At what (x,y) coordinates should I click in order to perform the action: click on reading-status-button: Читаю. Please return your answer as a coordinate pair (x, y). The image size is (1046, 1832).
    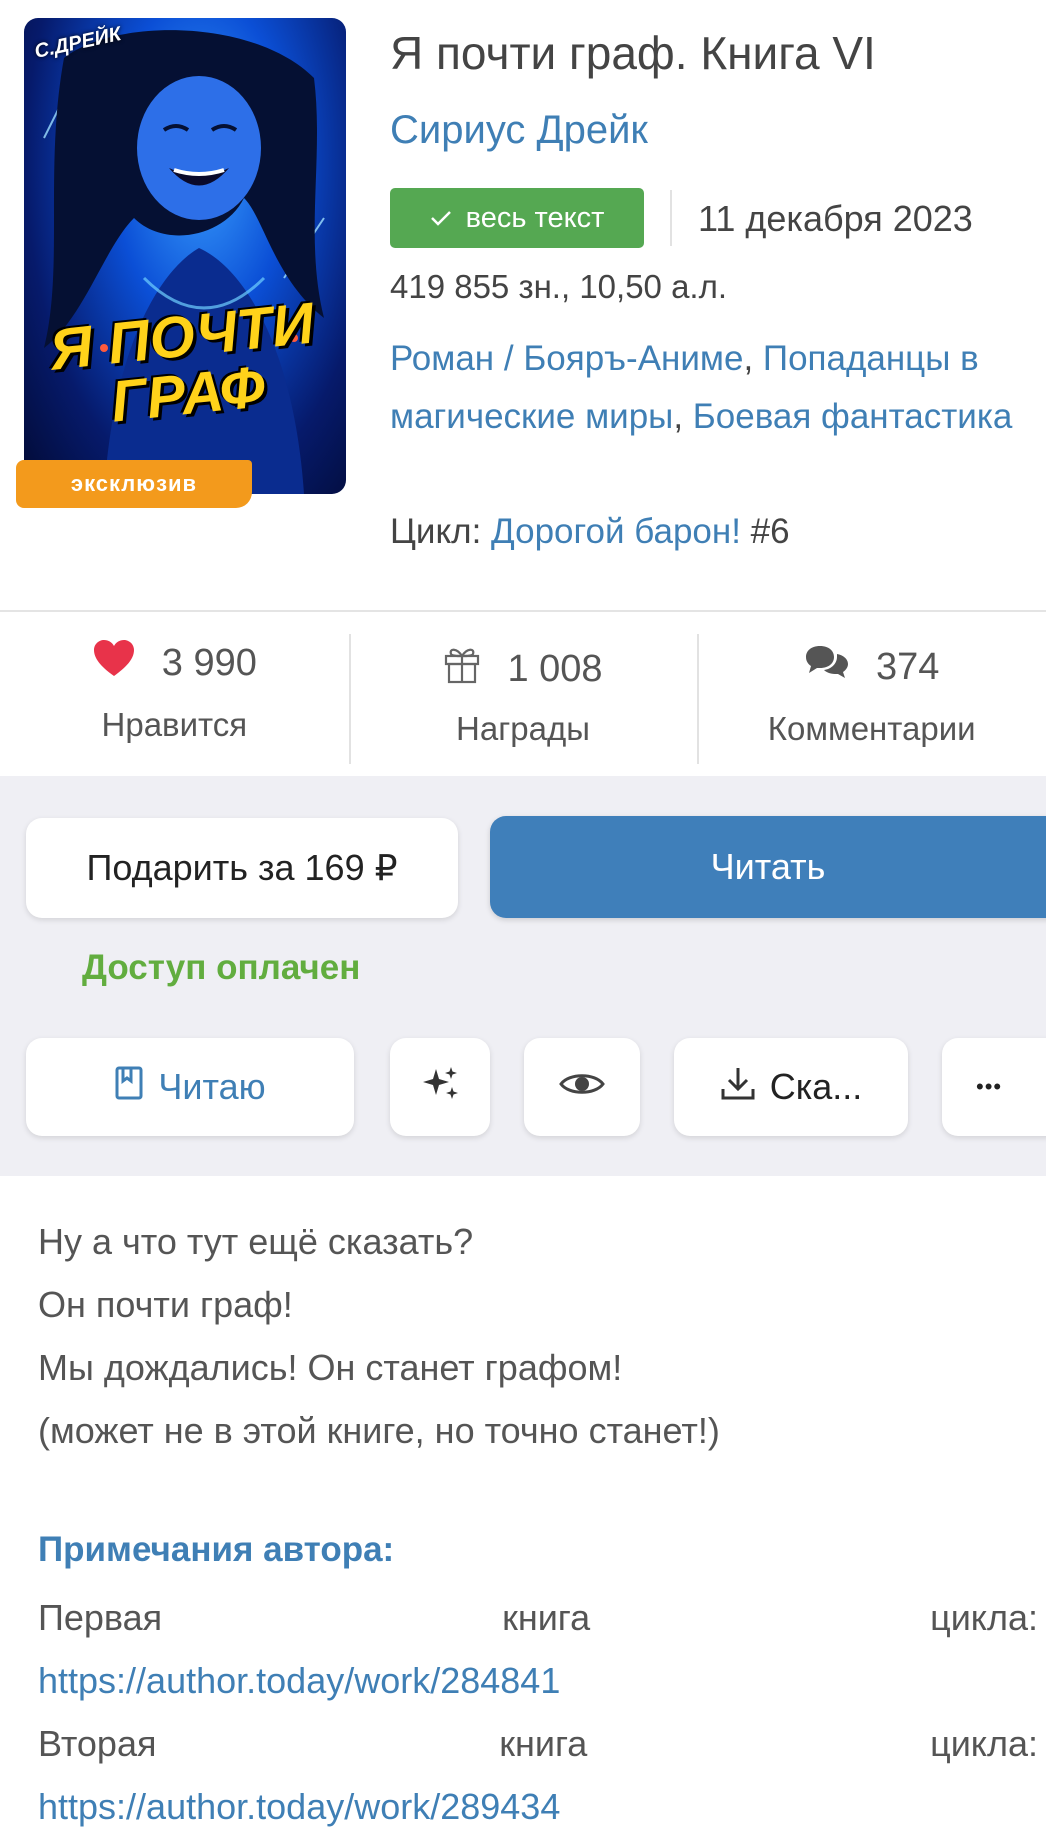
    Looking at the image, I should click on (190, 1087).